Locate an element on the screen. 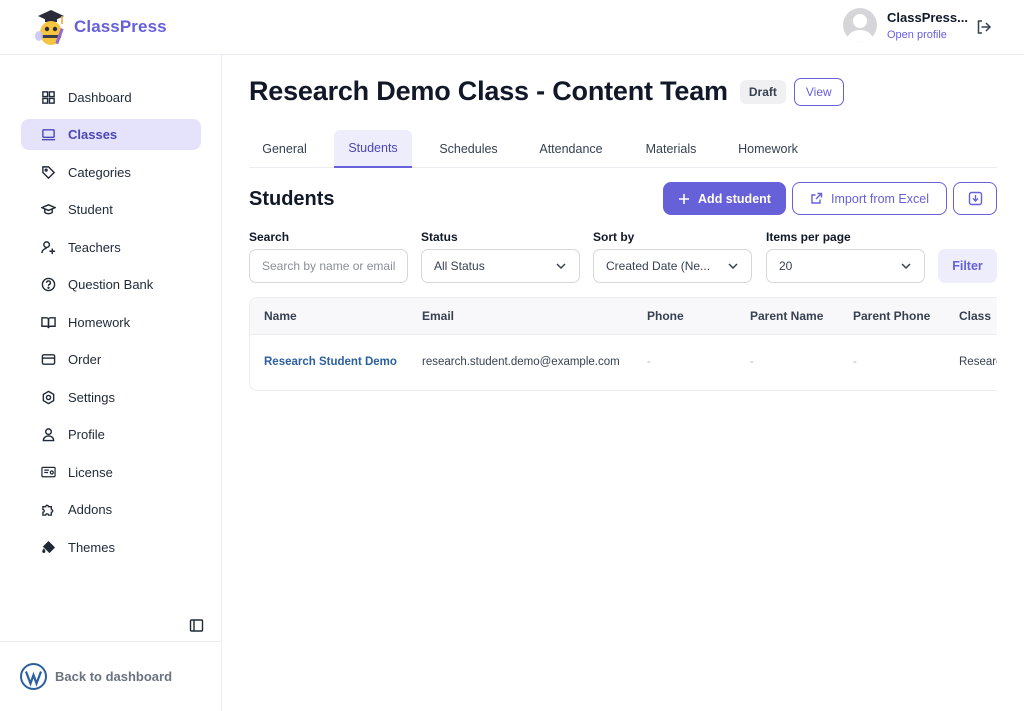 The image size is (1024, 711). user-icon is located at coordinates (48, 435).